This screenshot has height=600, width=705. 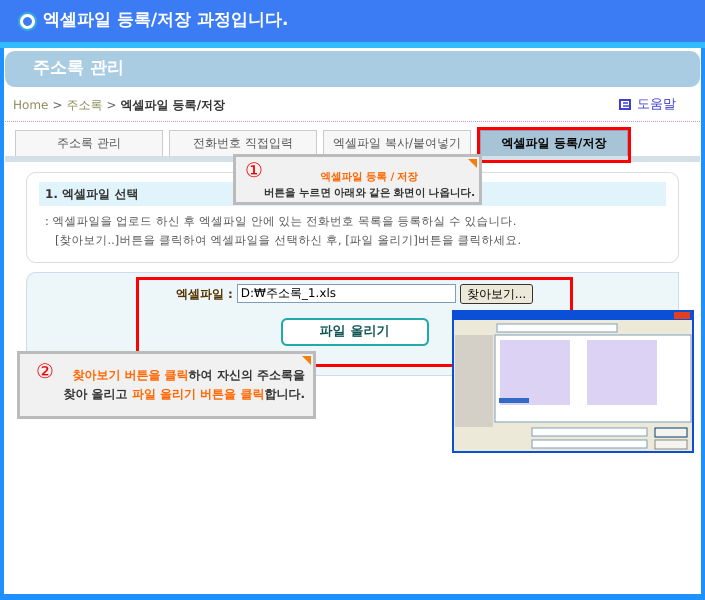 I want to click on bullet-icon, so click(x=27, y=21).